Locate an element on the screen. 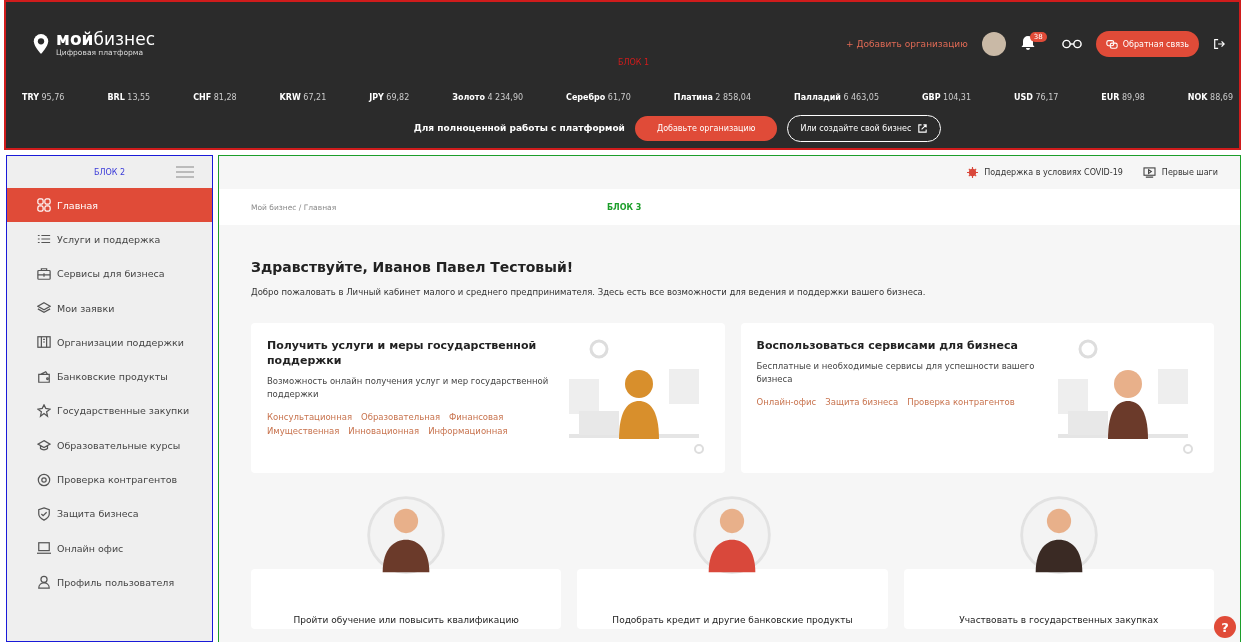 The height and width of the screenshot is (642, 1245). sidebar-item: Услуги и поддержка is located at coordinates (109, 239).